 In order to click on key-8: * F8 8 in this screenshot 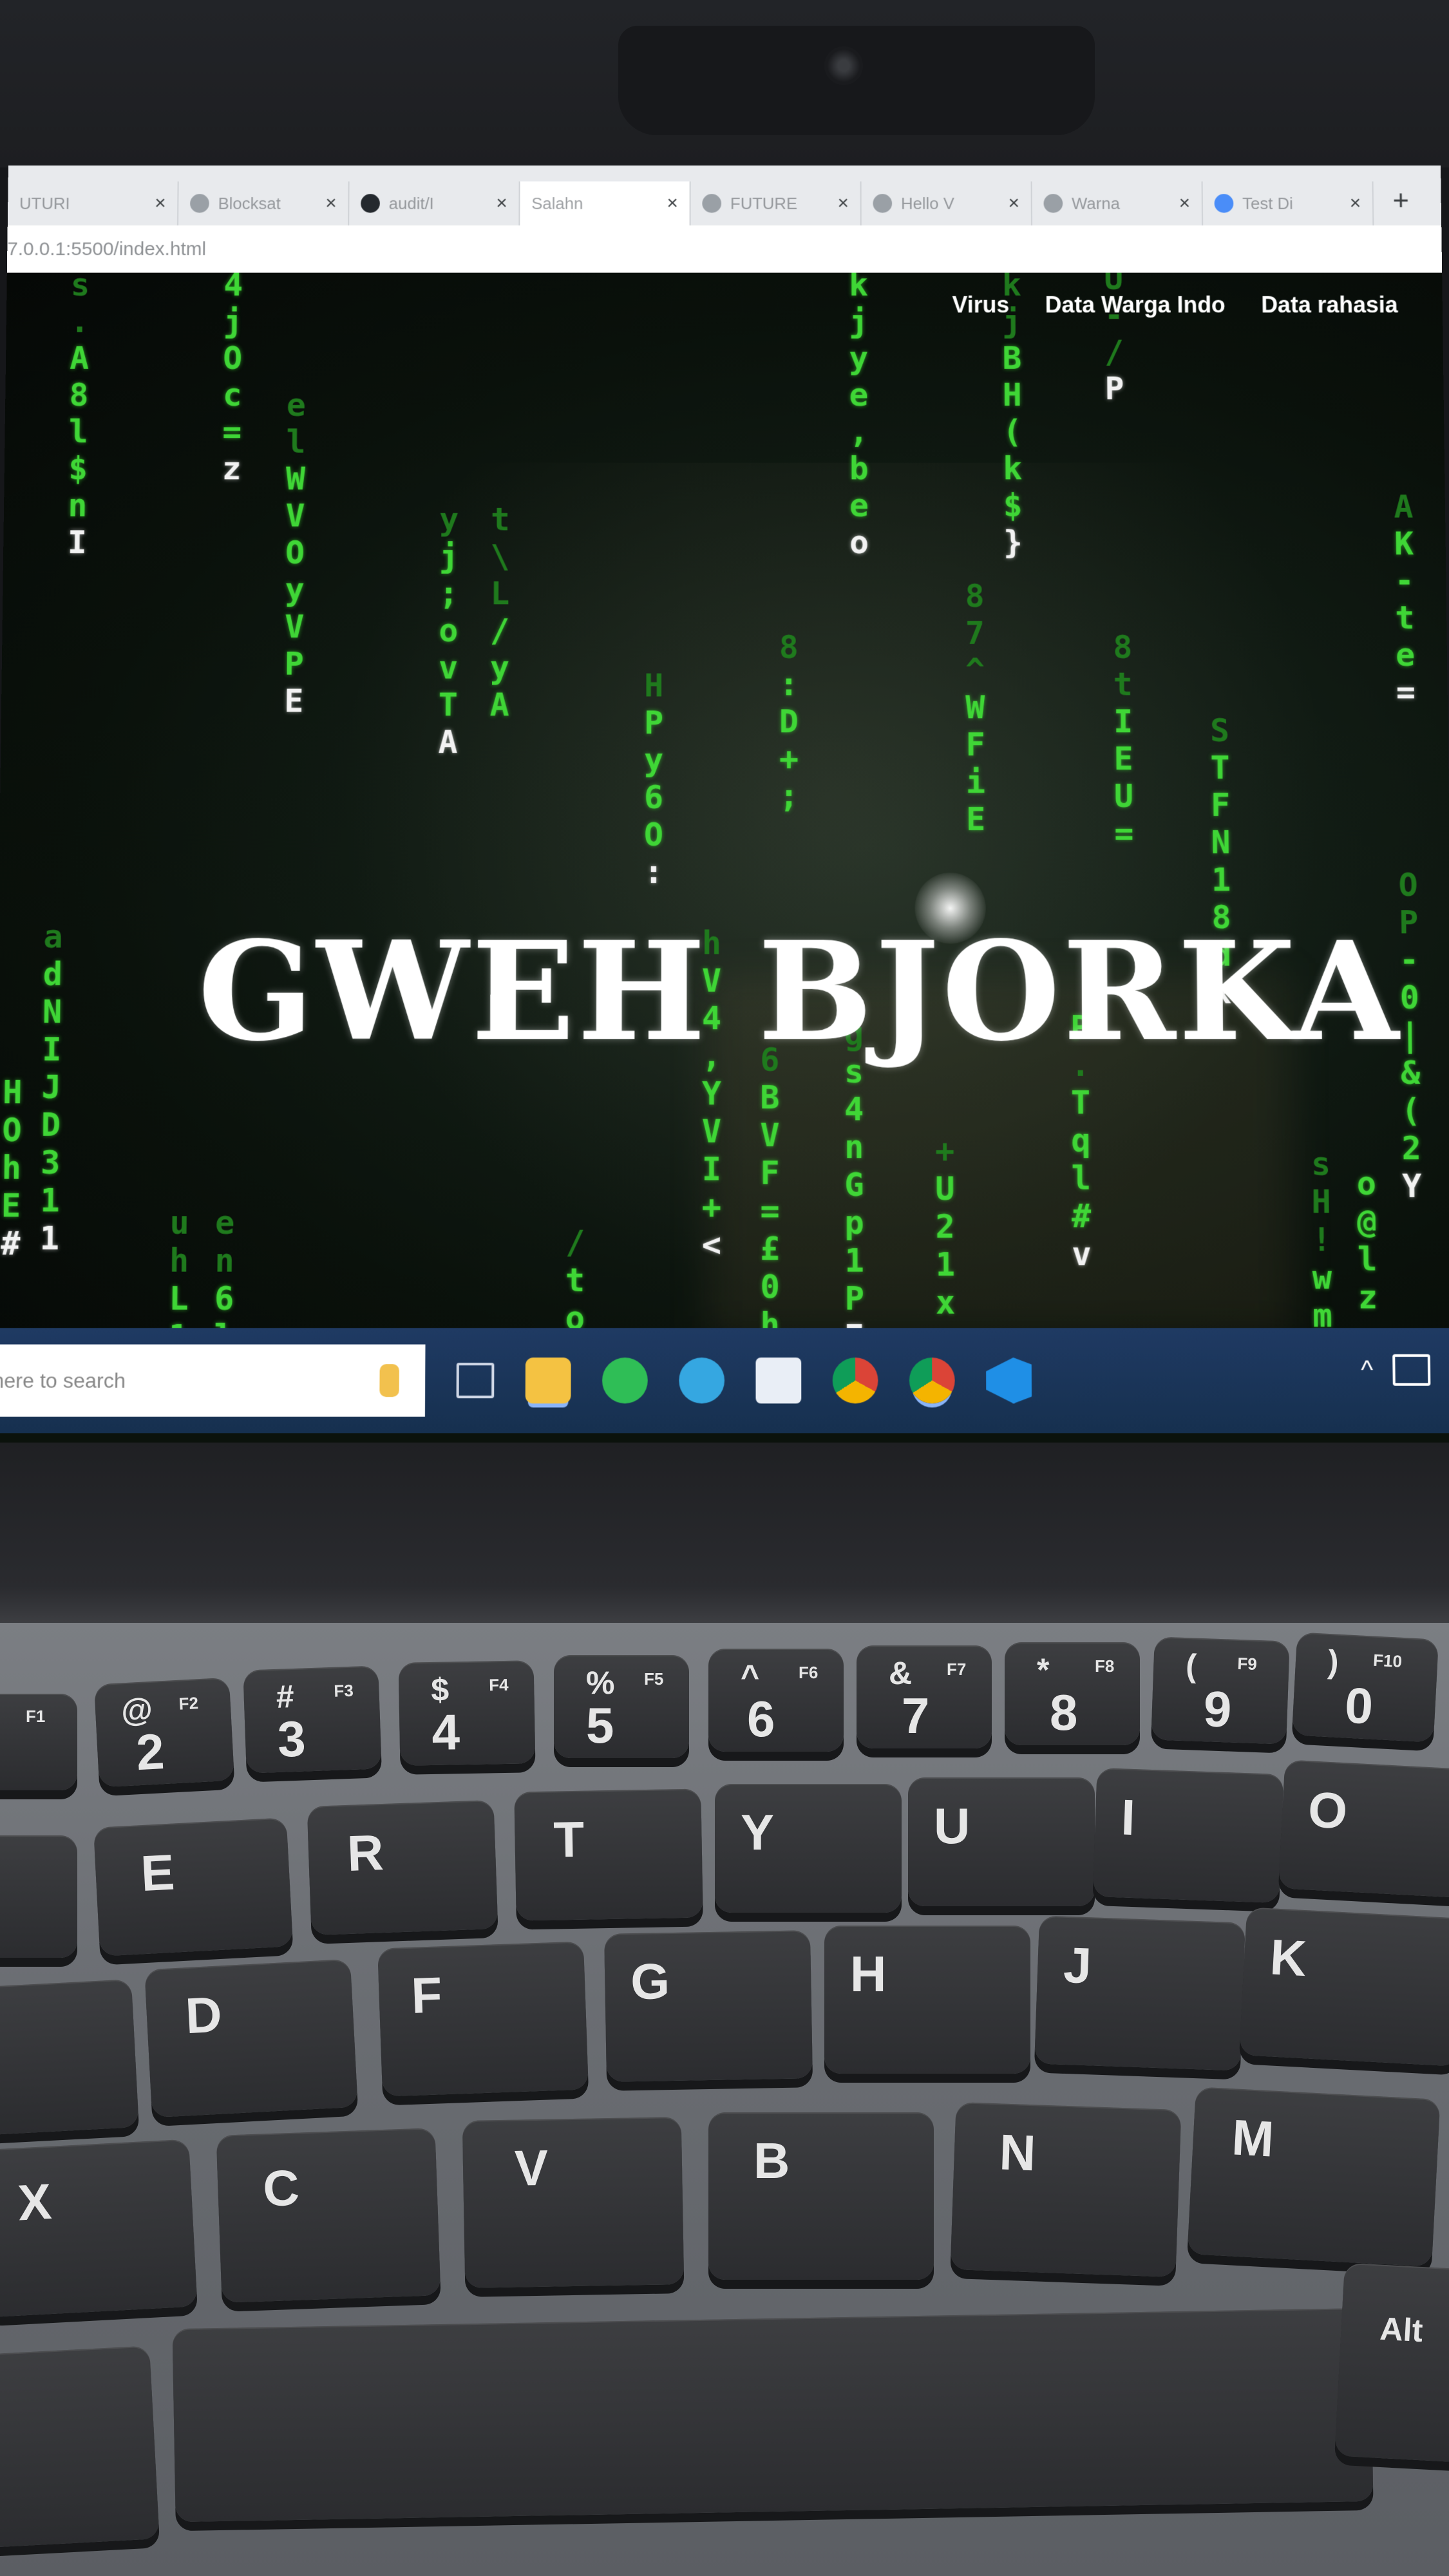, I will do `click(1072, 1694)`.